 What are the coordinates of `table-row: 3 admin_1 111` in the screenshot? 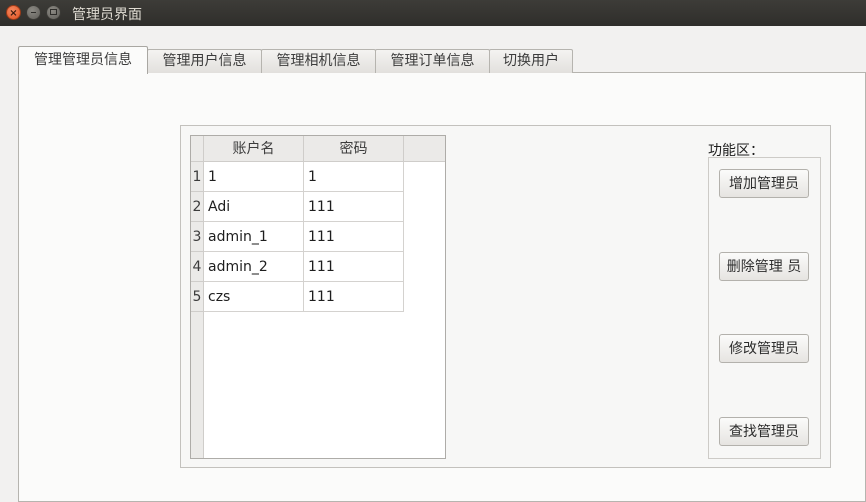 It's located at (297, 237).